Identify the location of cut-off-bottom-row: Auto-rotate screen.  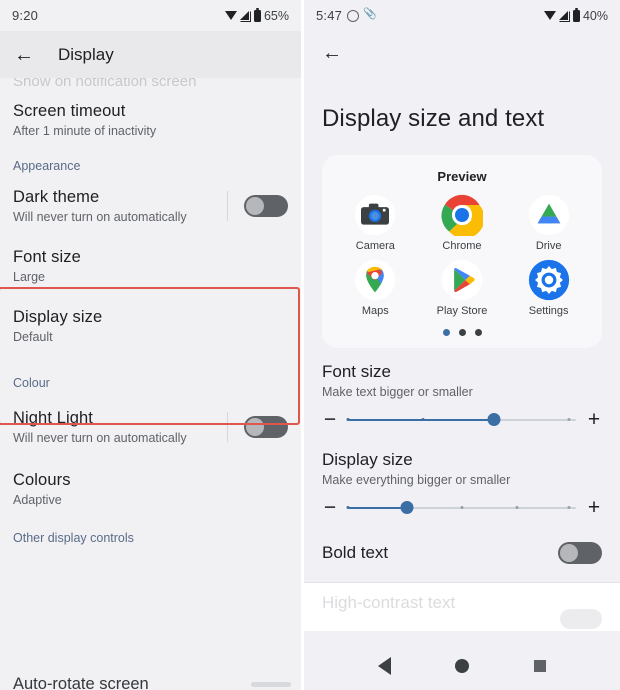
(150, 677).